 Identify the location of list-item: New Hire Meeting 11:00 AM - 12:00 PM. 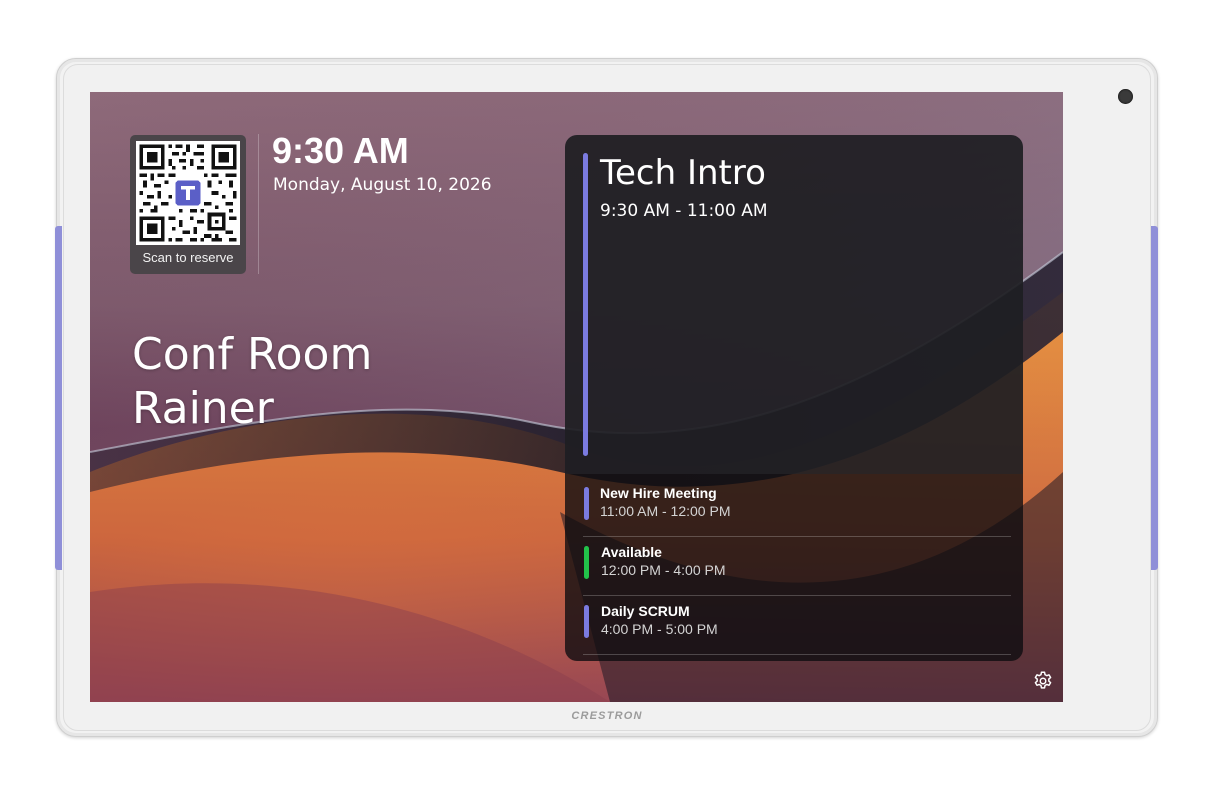
(797, 507).